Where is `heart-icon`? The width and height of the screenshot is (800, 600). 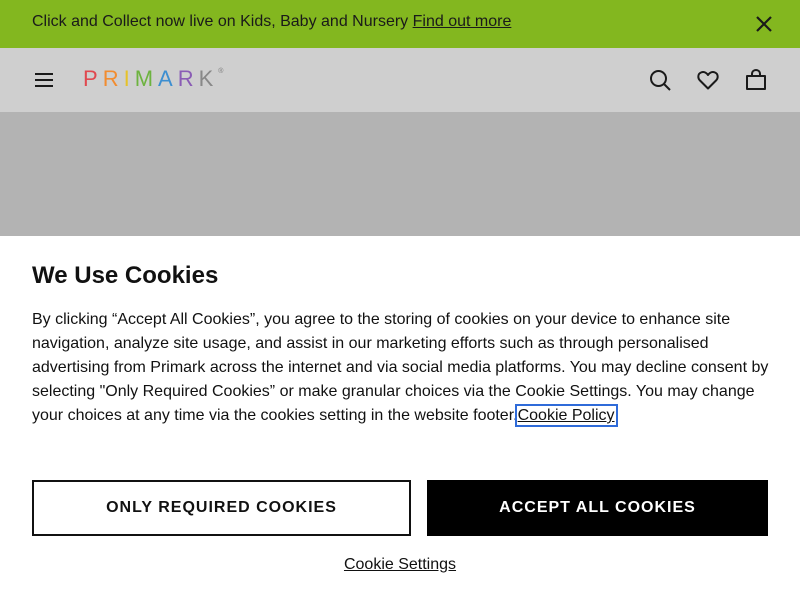
heart-icon is located at coordinates (708, 80).